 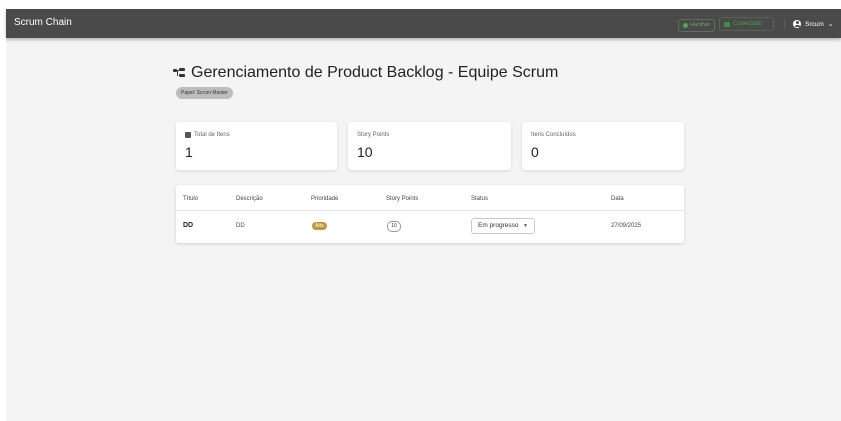 I want to click on wallet-connected-label: Conectado, so click(x=748, y=24).